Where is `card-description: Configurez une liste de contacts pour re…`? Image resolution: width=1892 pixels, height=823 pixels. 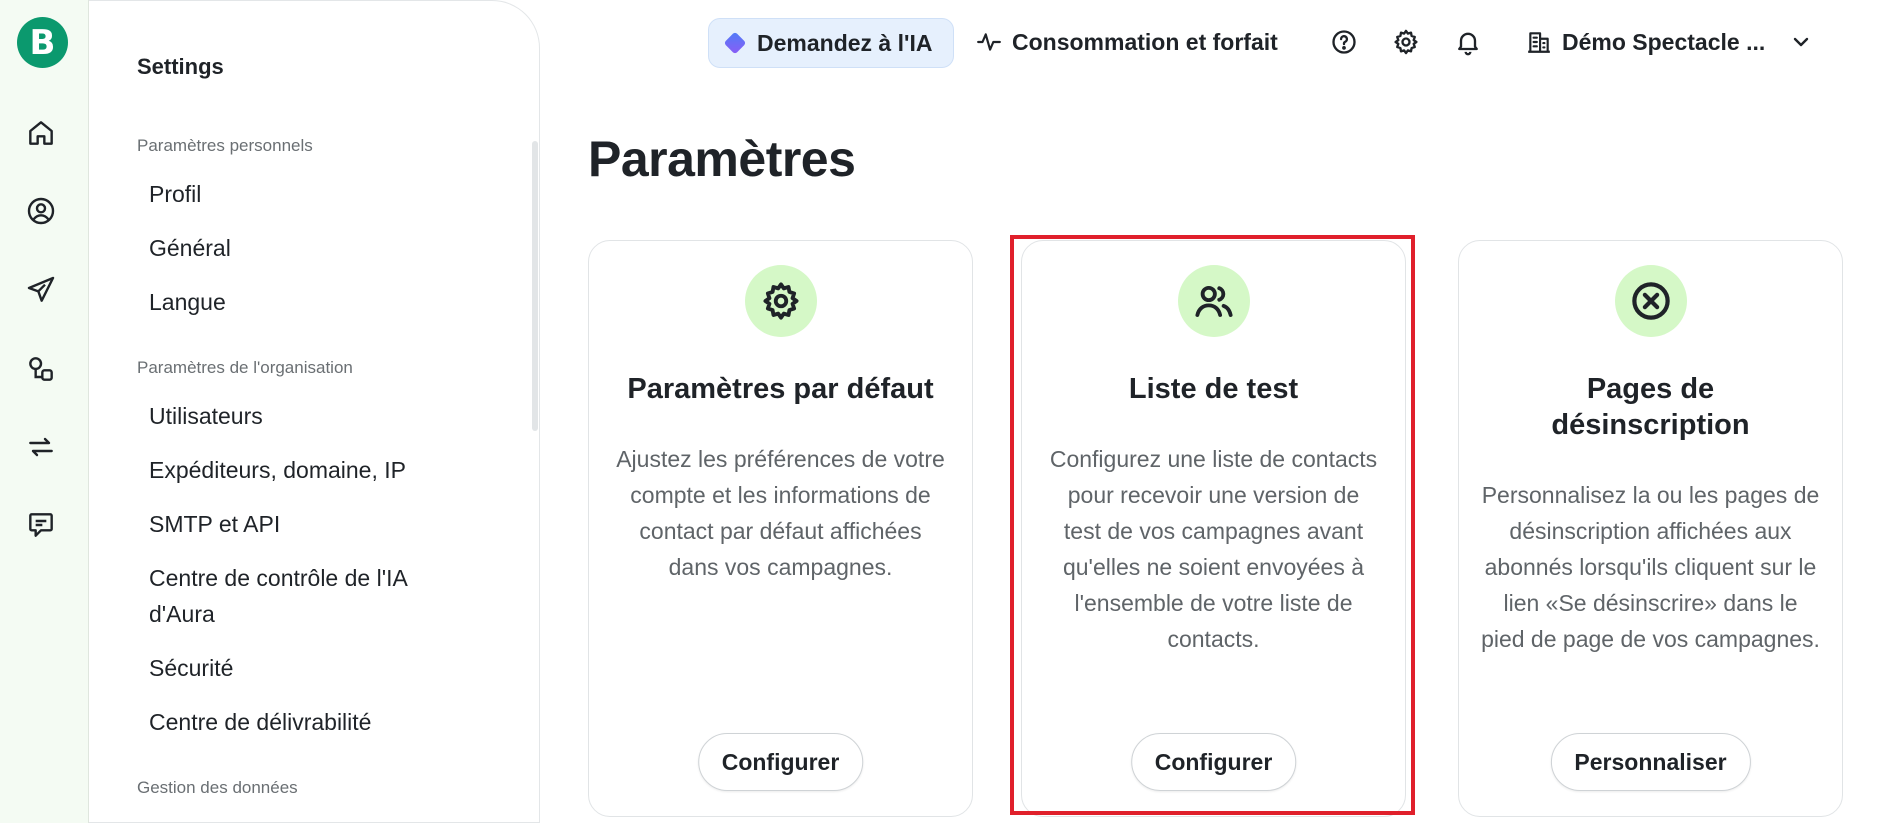 card-description: Configurez une liste de contacts pour re… is located at coordinates (1213, 549).